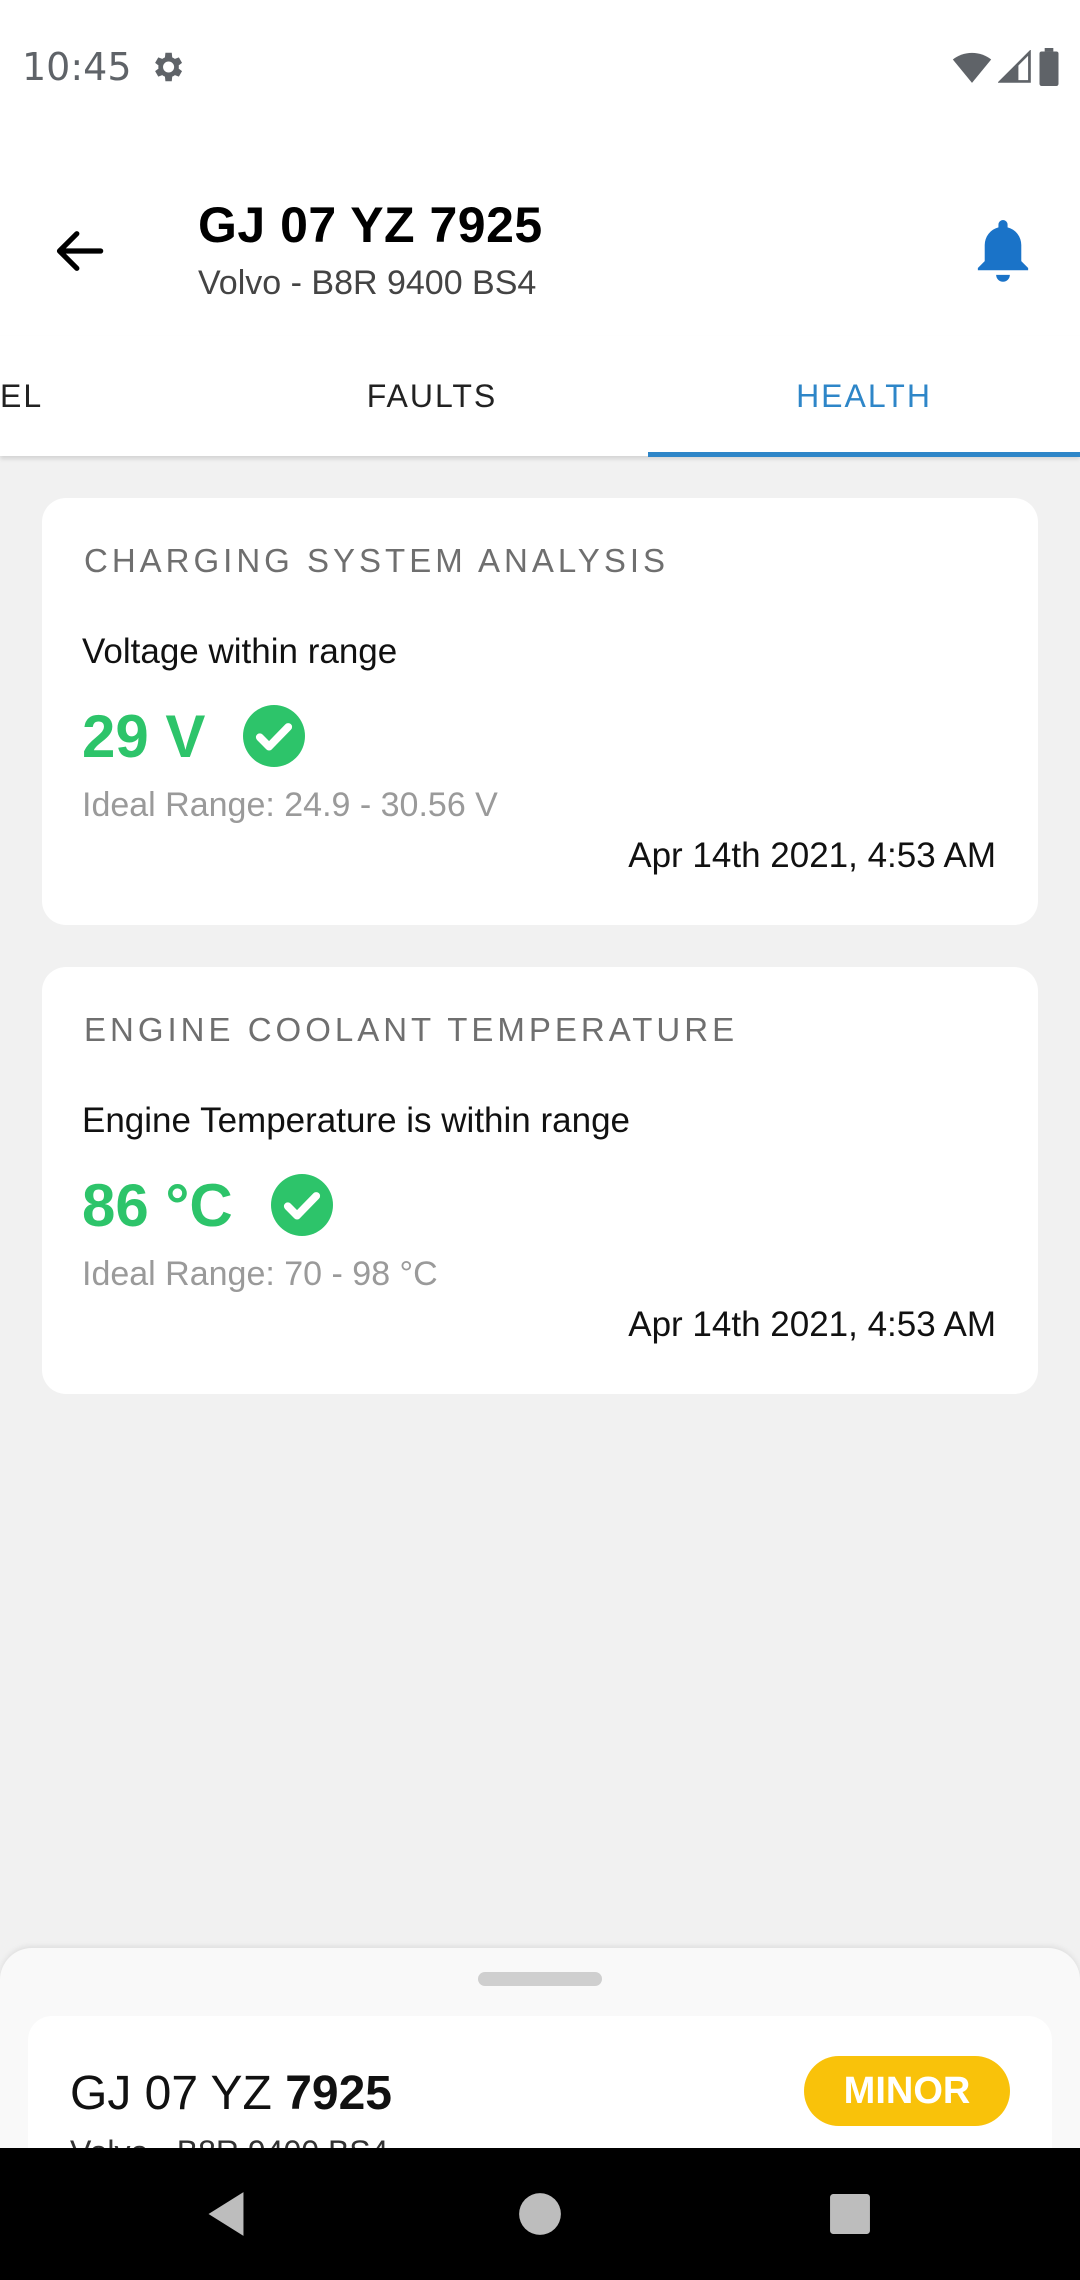 The width and height of the screenshot is (1080, 2280). I want to click on card-heading: CHARGING SYSTEM ANALYSIS, so click(377, 560).